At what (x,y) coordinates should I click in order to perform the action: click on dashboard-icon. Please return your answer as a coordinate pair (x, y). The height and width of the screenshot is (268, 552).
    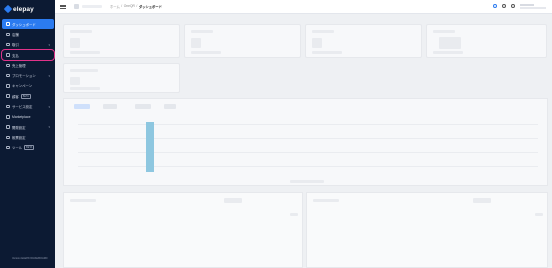
    Looking at the image, I should click on (8, 24).